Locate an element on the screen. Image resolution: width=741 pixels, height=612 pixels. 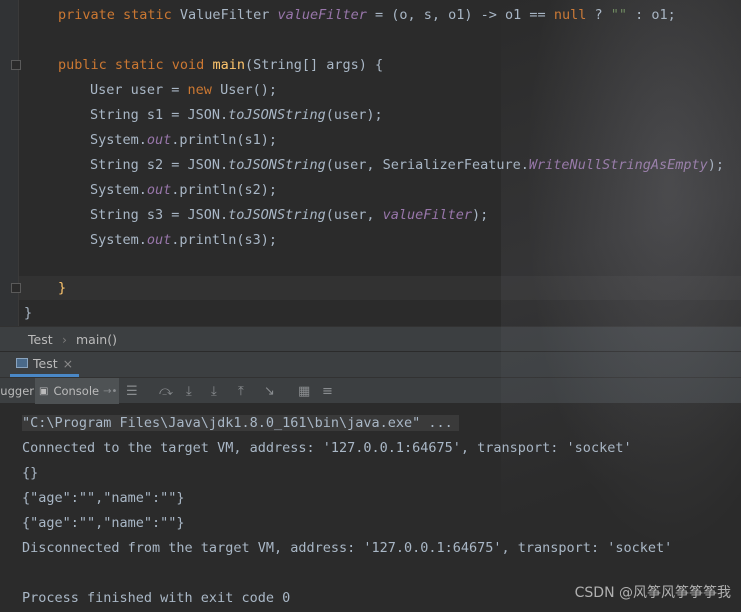
code-line-7: System.out.println(s3); is located at coordinates (151, 240).